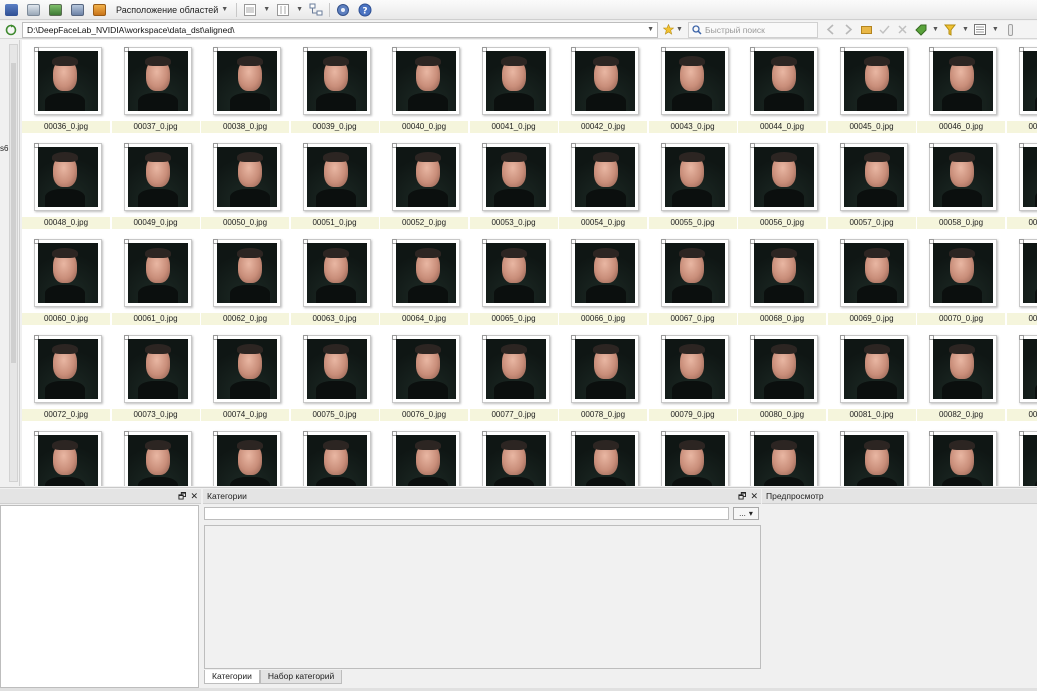  Describe the element at coordinates (11, 10) in the screenshot. I see `folder-icon` at that location.